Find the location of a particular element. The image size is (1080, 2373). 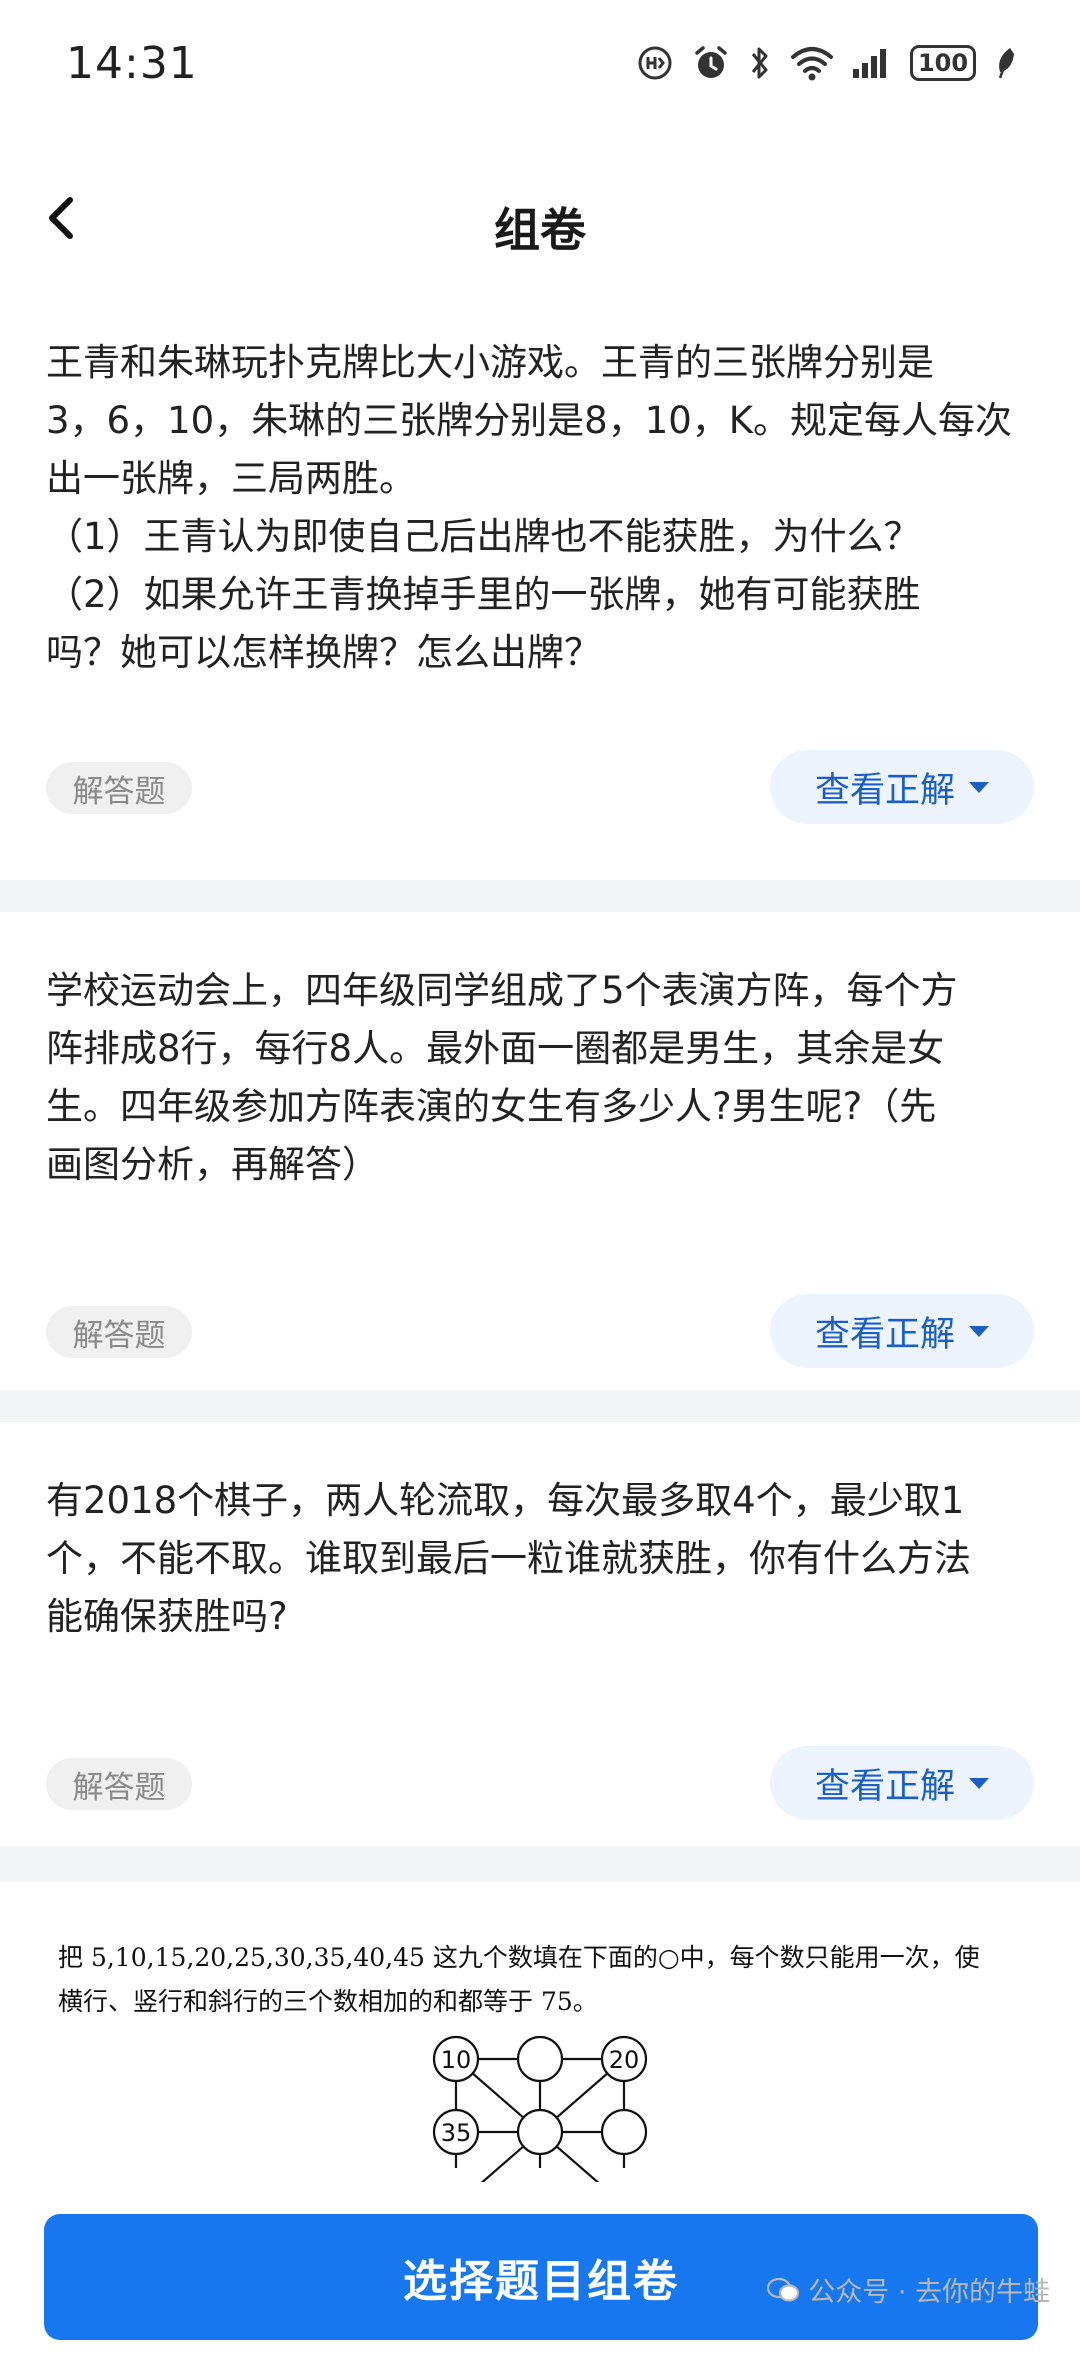

status-time: 14:31 is located at coordinates (132, 63).